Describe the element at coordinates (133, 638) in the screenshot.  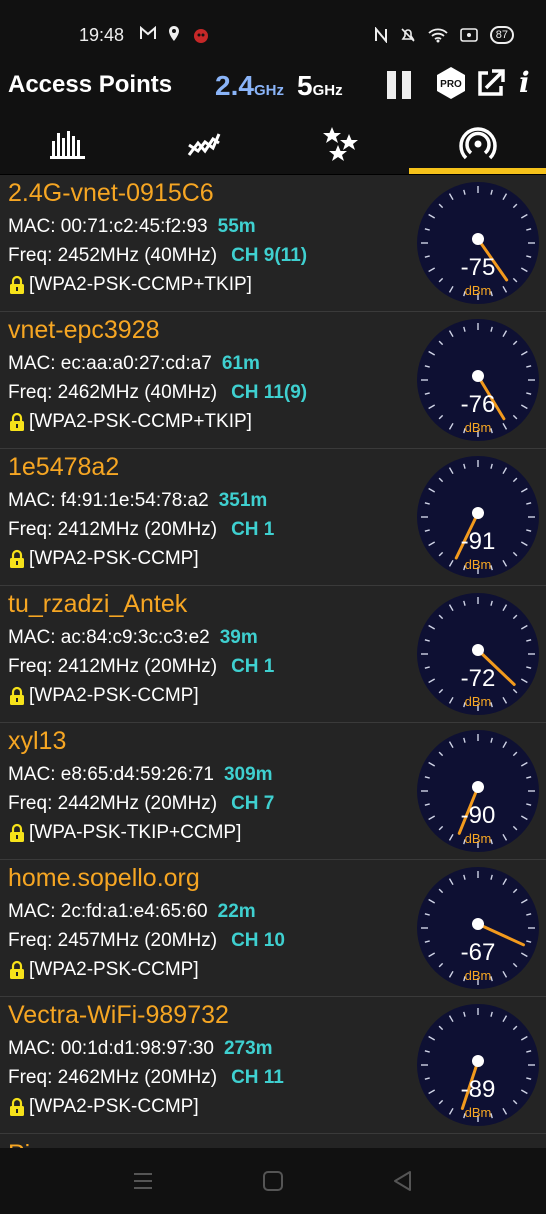
I see `ap-mac: MAC: ac:84:c9:3c:c3:e2 39m` at that location.